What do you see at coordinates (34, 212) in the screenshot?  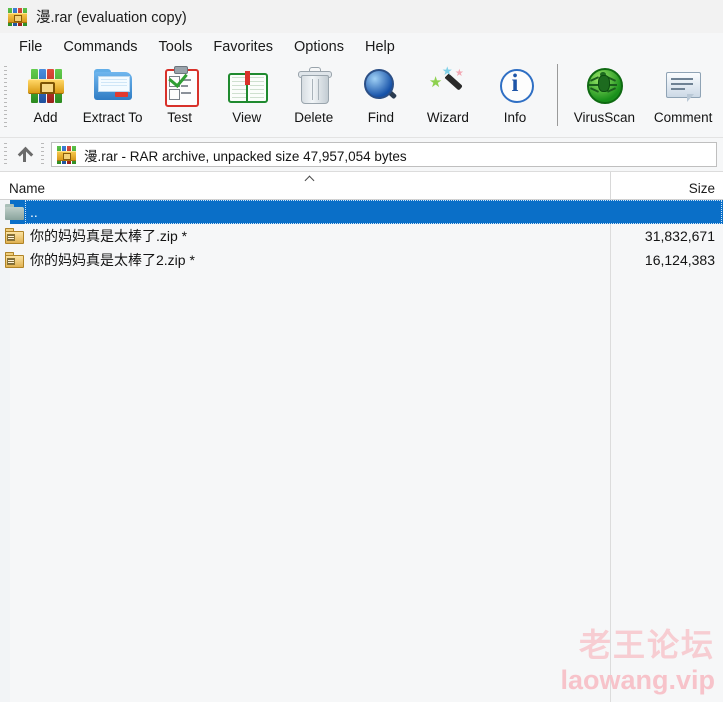 I see `file-name: ..` at bounding box center [34, 212].